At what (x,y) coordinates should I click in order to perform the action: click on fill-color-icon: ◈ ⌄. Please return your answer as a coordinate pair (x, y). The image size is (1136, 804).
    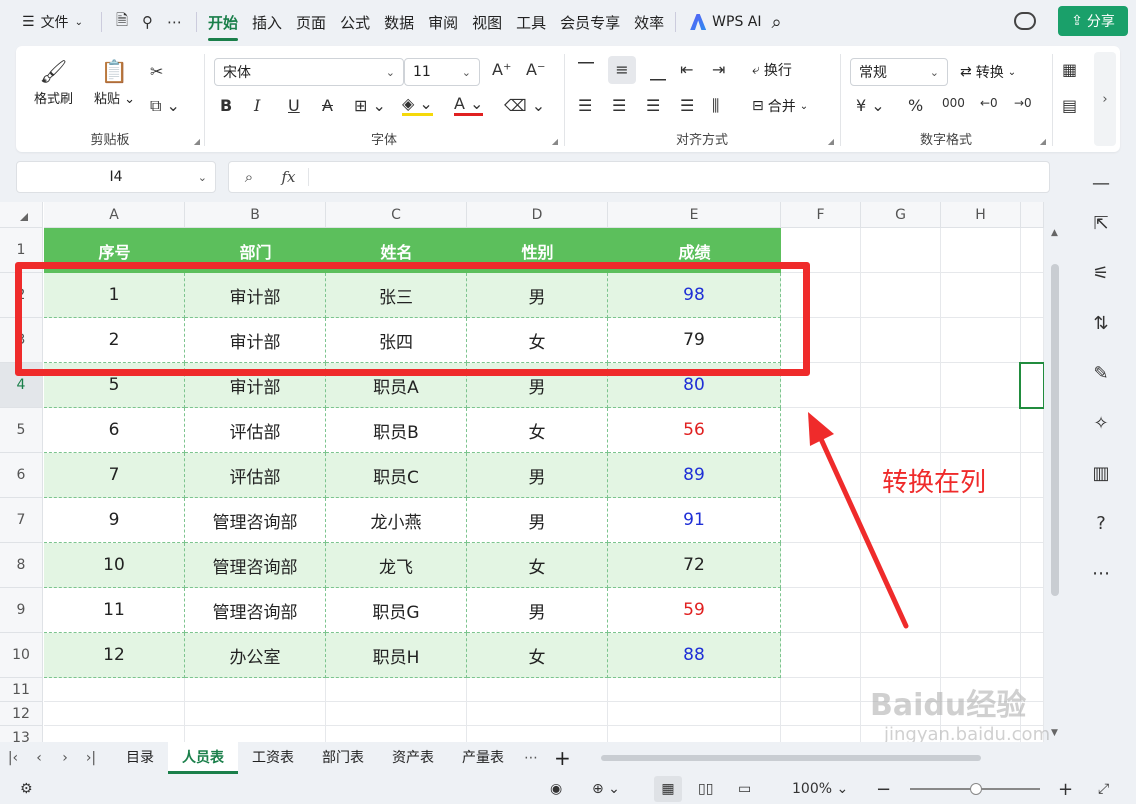
    Looking at the image, I should click on (417, 105).